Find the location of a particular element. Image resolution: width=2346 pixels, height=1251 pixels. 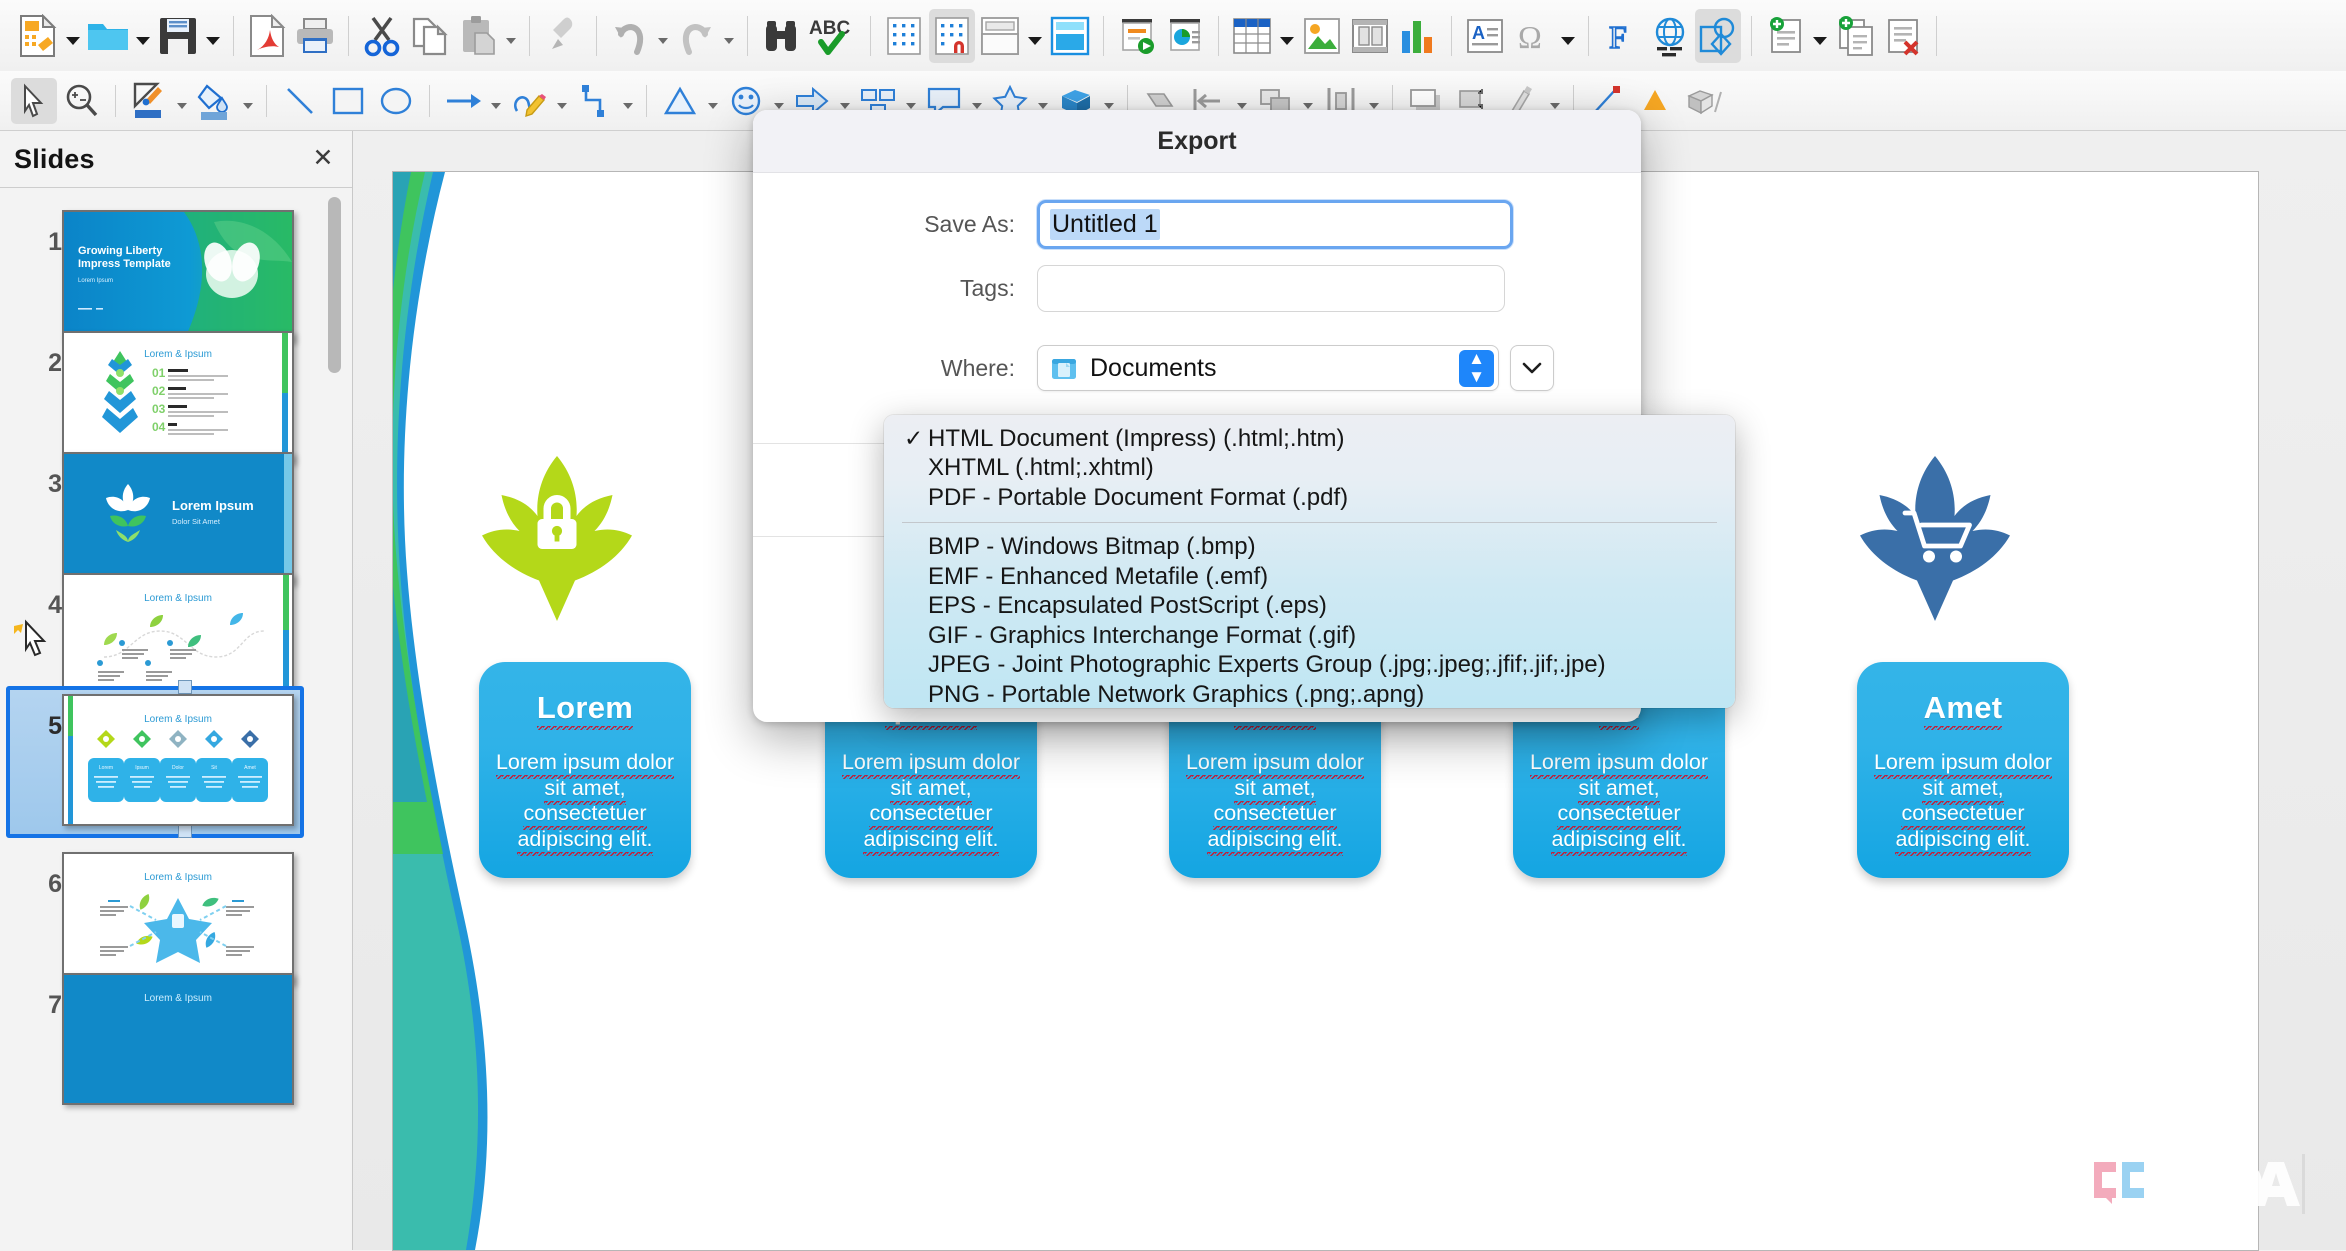

slides-scrollbar is located at coordinates (334, 718).